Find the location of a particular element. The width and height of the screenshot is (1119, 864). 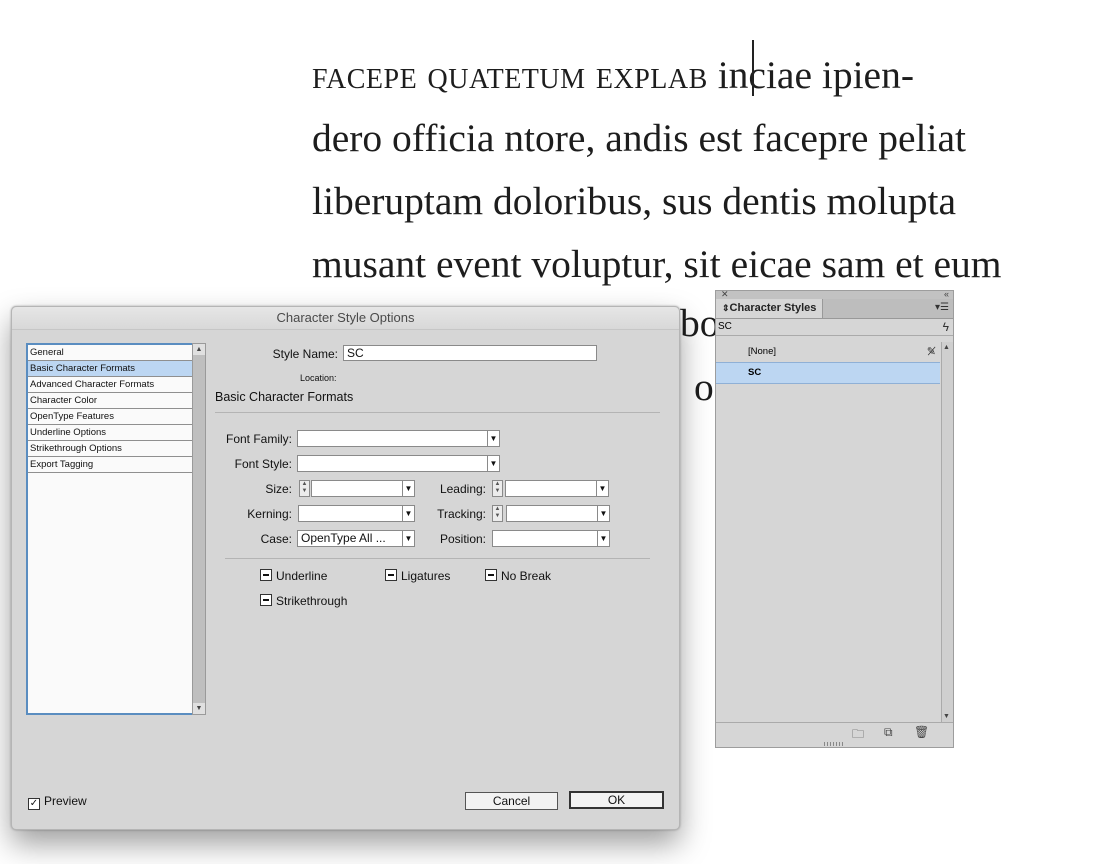

lightning-icon: ϟ is located at coordinates (946, 327).